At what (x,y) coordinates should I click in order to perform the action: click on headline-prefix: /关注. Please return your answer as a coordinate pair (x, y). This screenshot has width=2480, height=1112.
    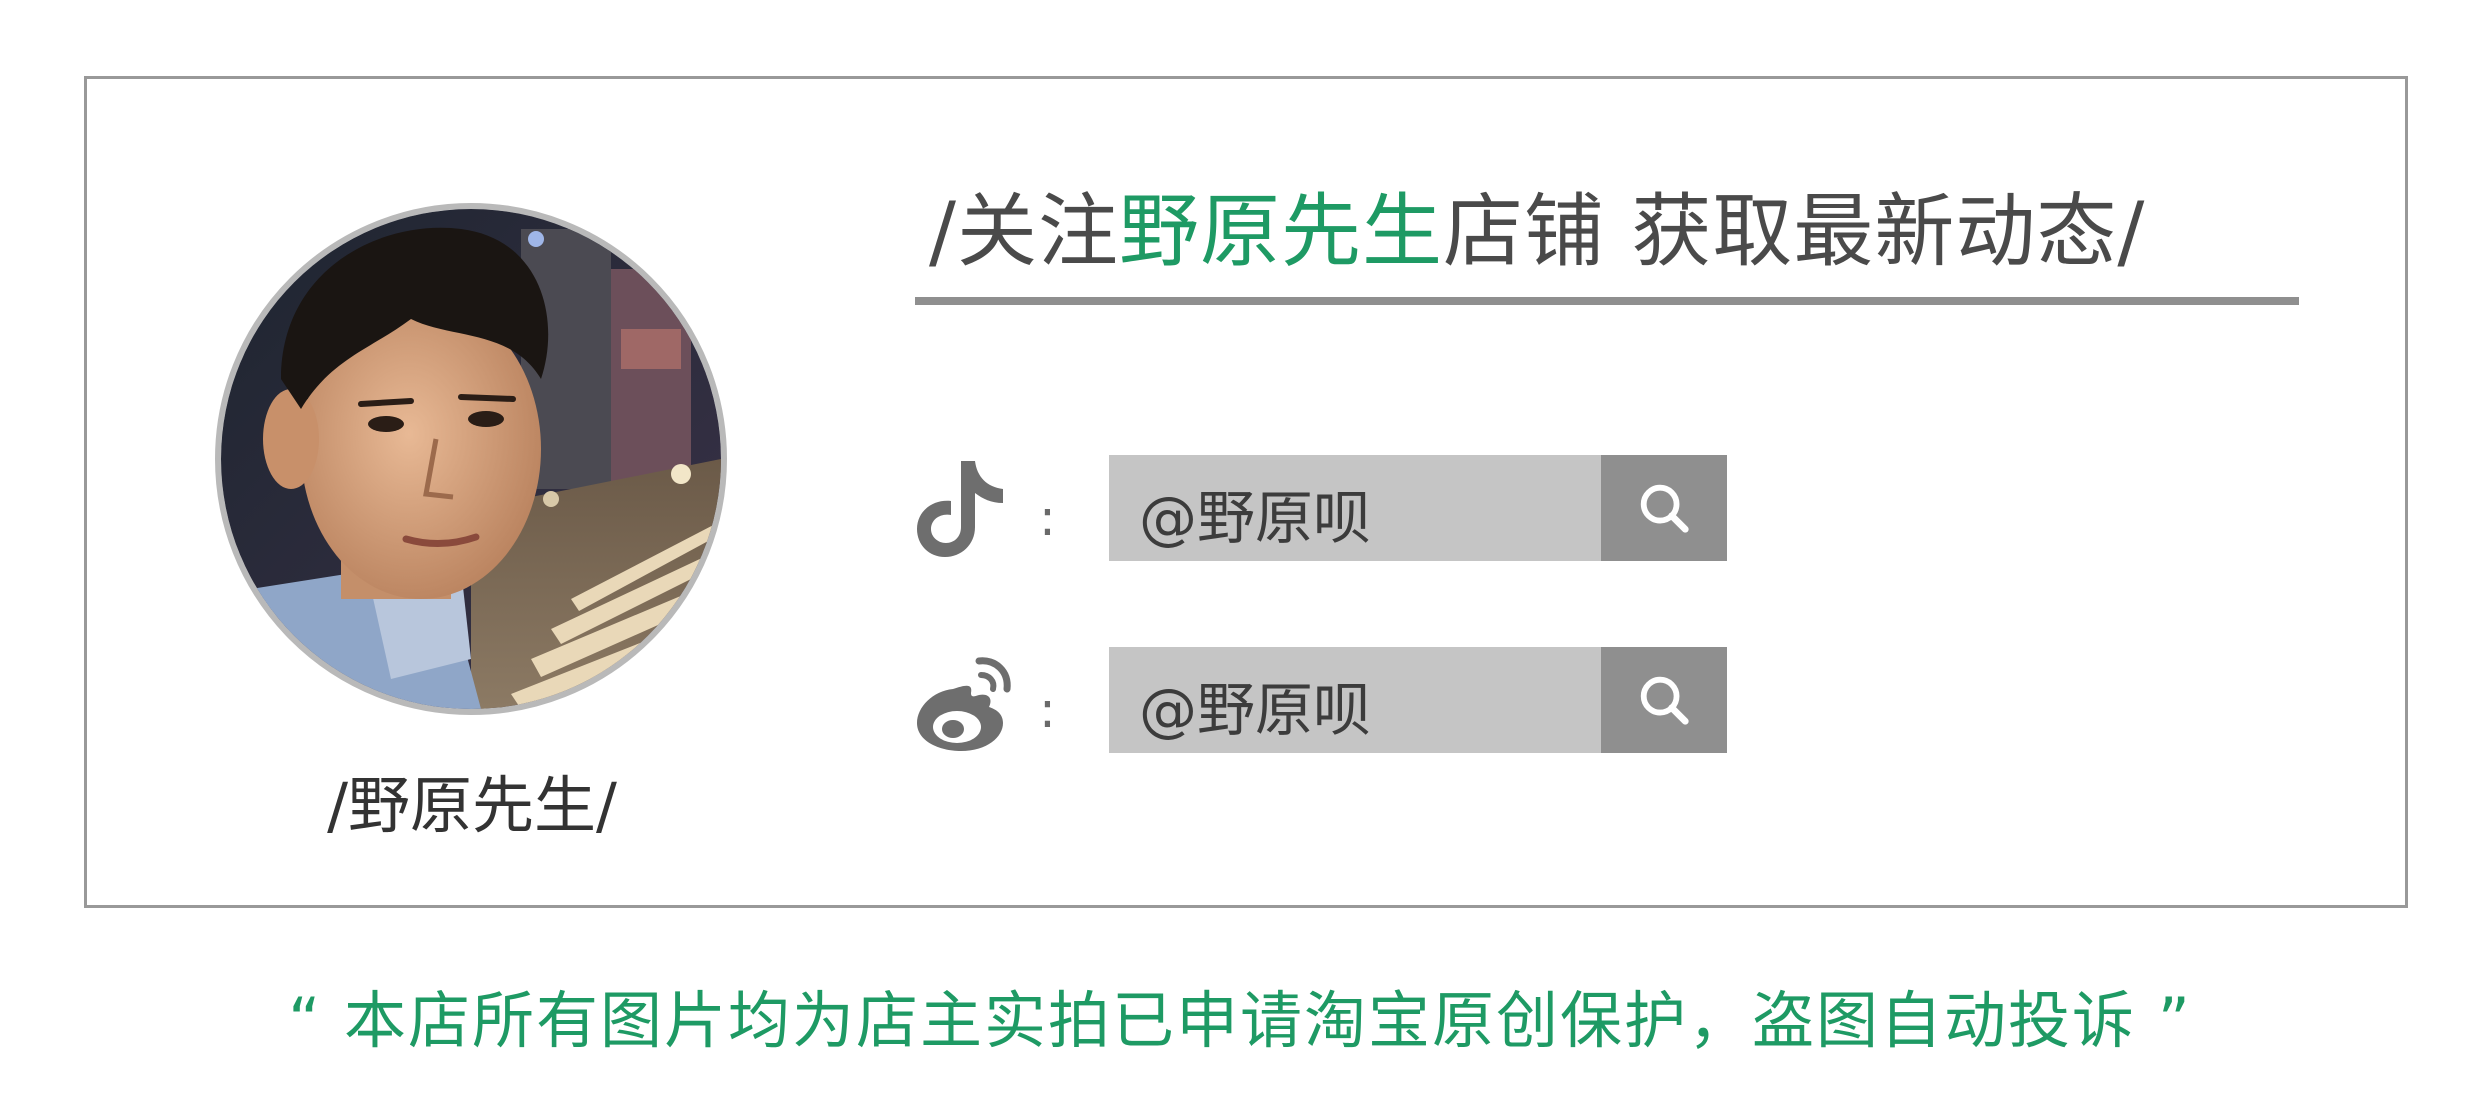
    Looking at the image, I should click on (1024, 231).